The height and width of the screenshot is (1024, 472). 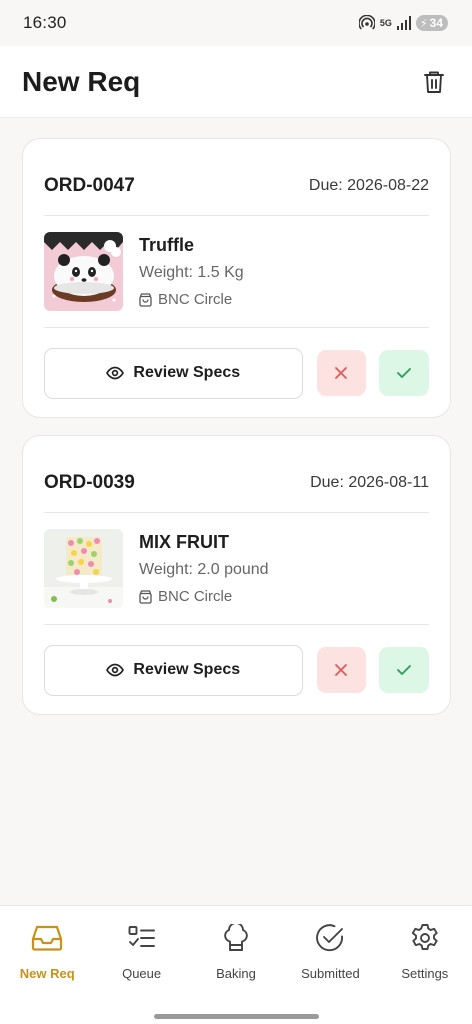 I want to click on item-weight: Weight: 2.0 pound, so click(x=204, y=569).